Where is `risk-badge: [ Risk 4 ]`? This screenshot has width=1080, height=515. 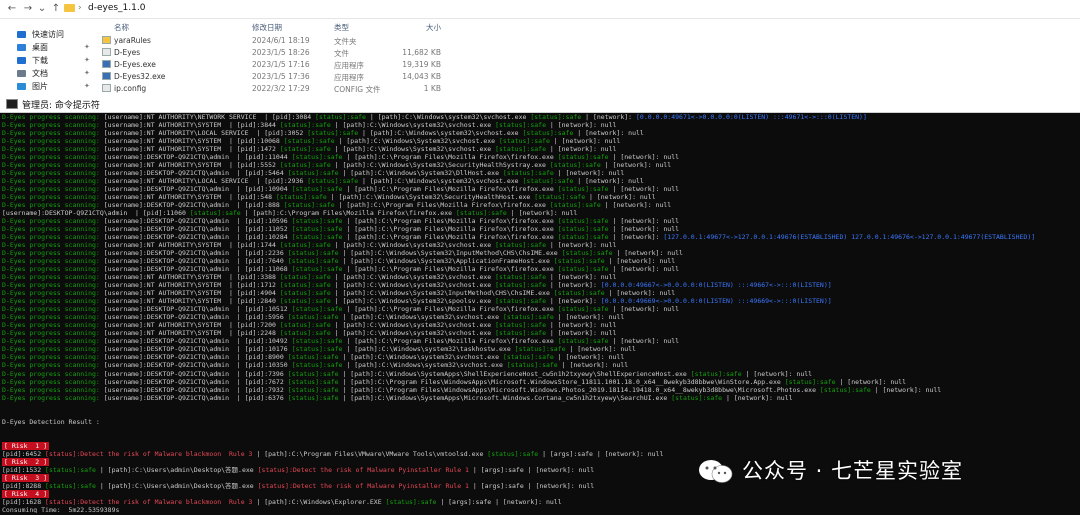 risk-badge: [ Risk 4 ] is located at coordinates (26, 493).